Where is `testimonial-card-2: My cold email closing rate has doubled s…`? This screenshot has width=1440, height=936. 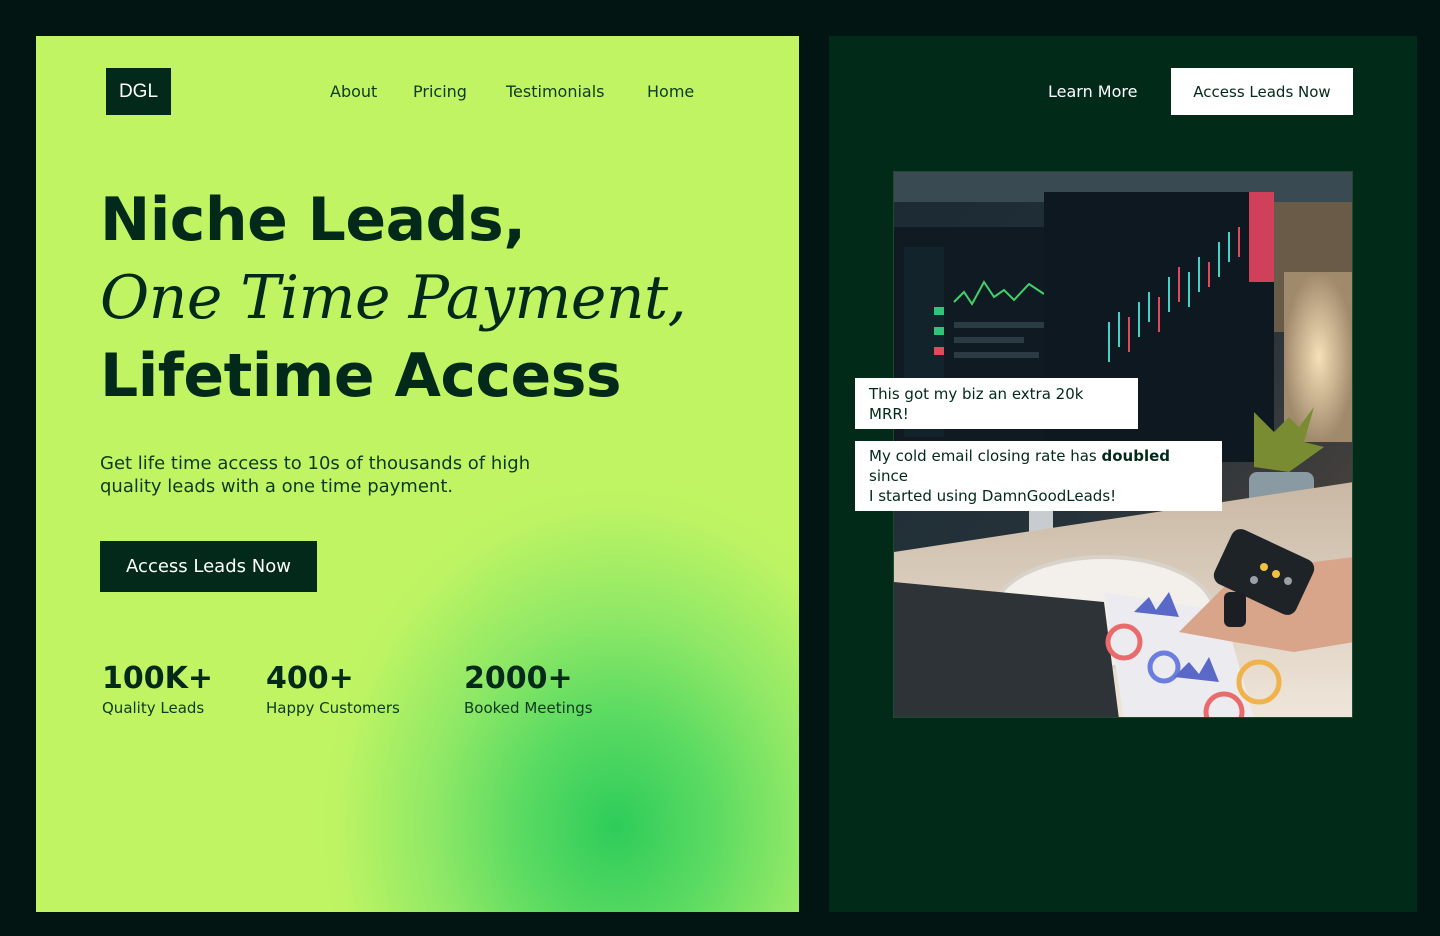 testimonial-card-2: My cold email closing rate has doubled s… is located at coordinates (1038, 476).